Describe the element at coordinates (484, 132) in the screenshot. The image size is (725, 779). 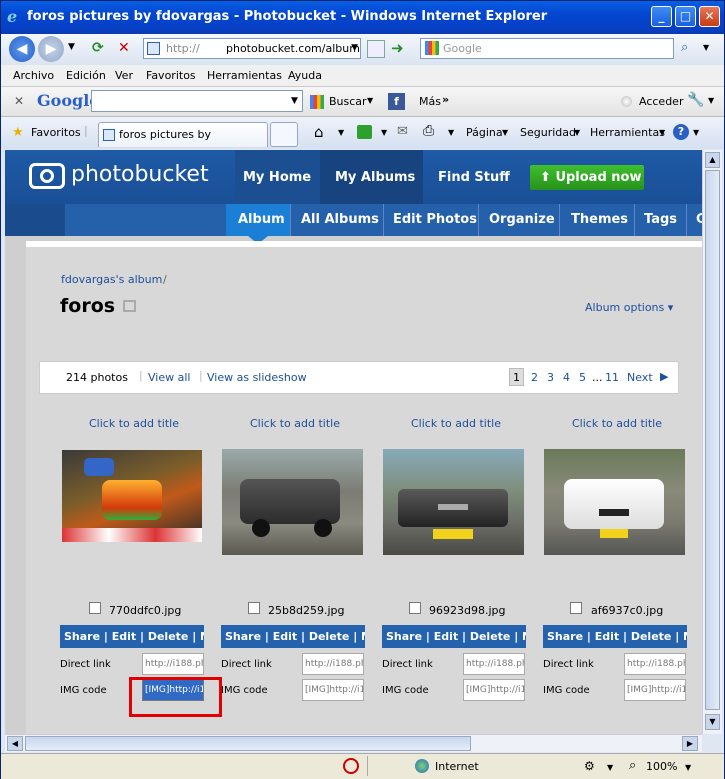
I see `pagina-menu: Página` at that location.